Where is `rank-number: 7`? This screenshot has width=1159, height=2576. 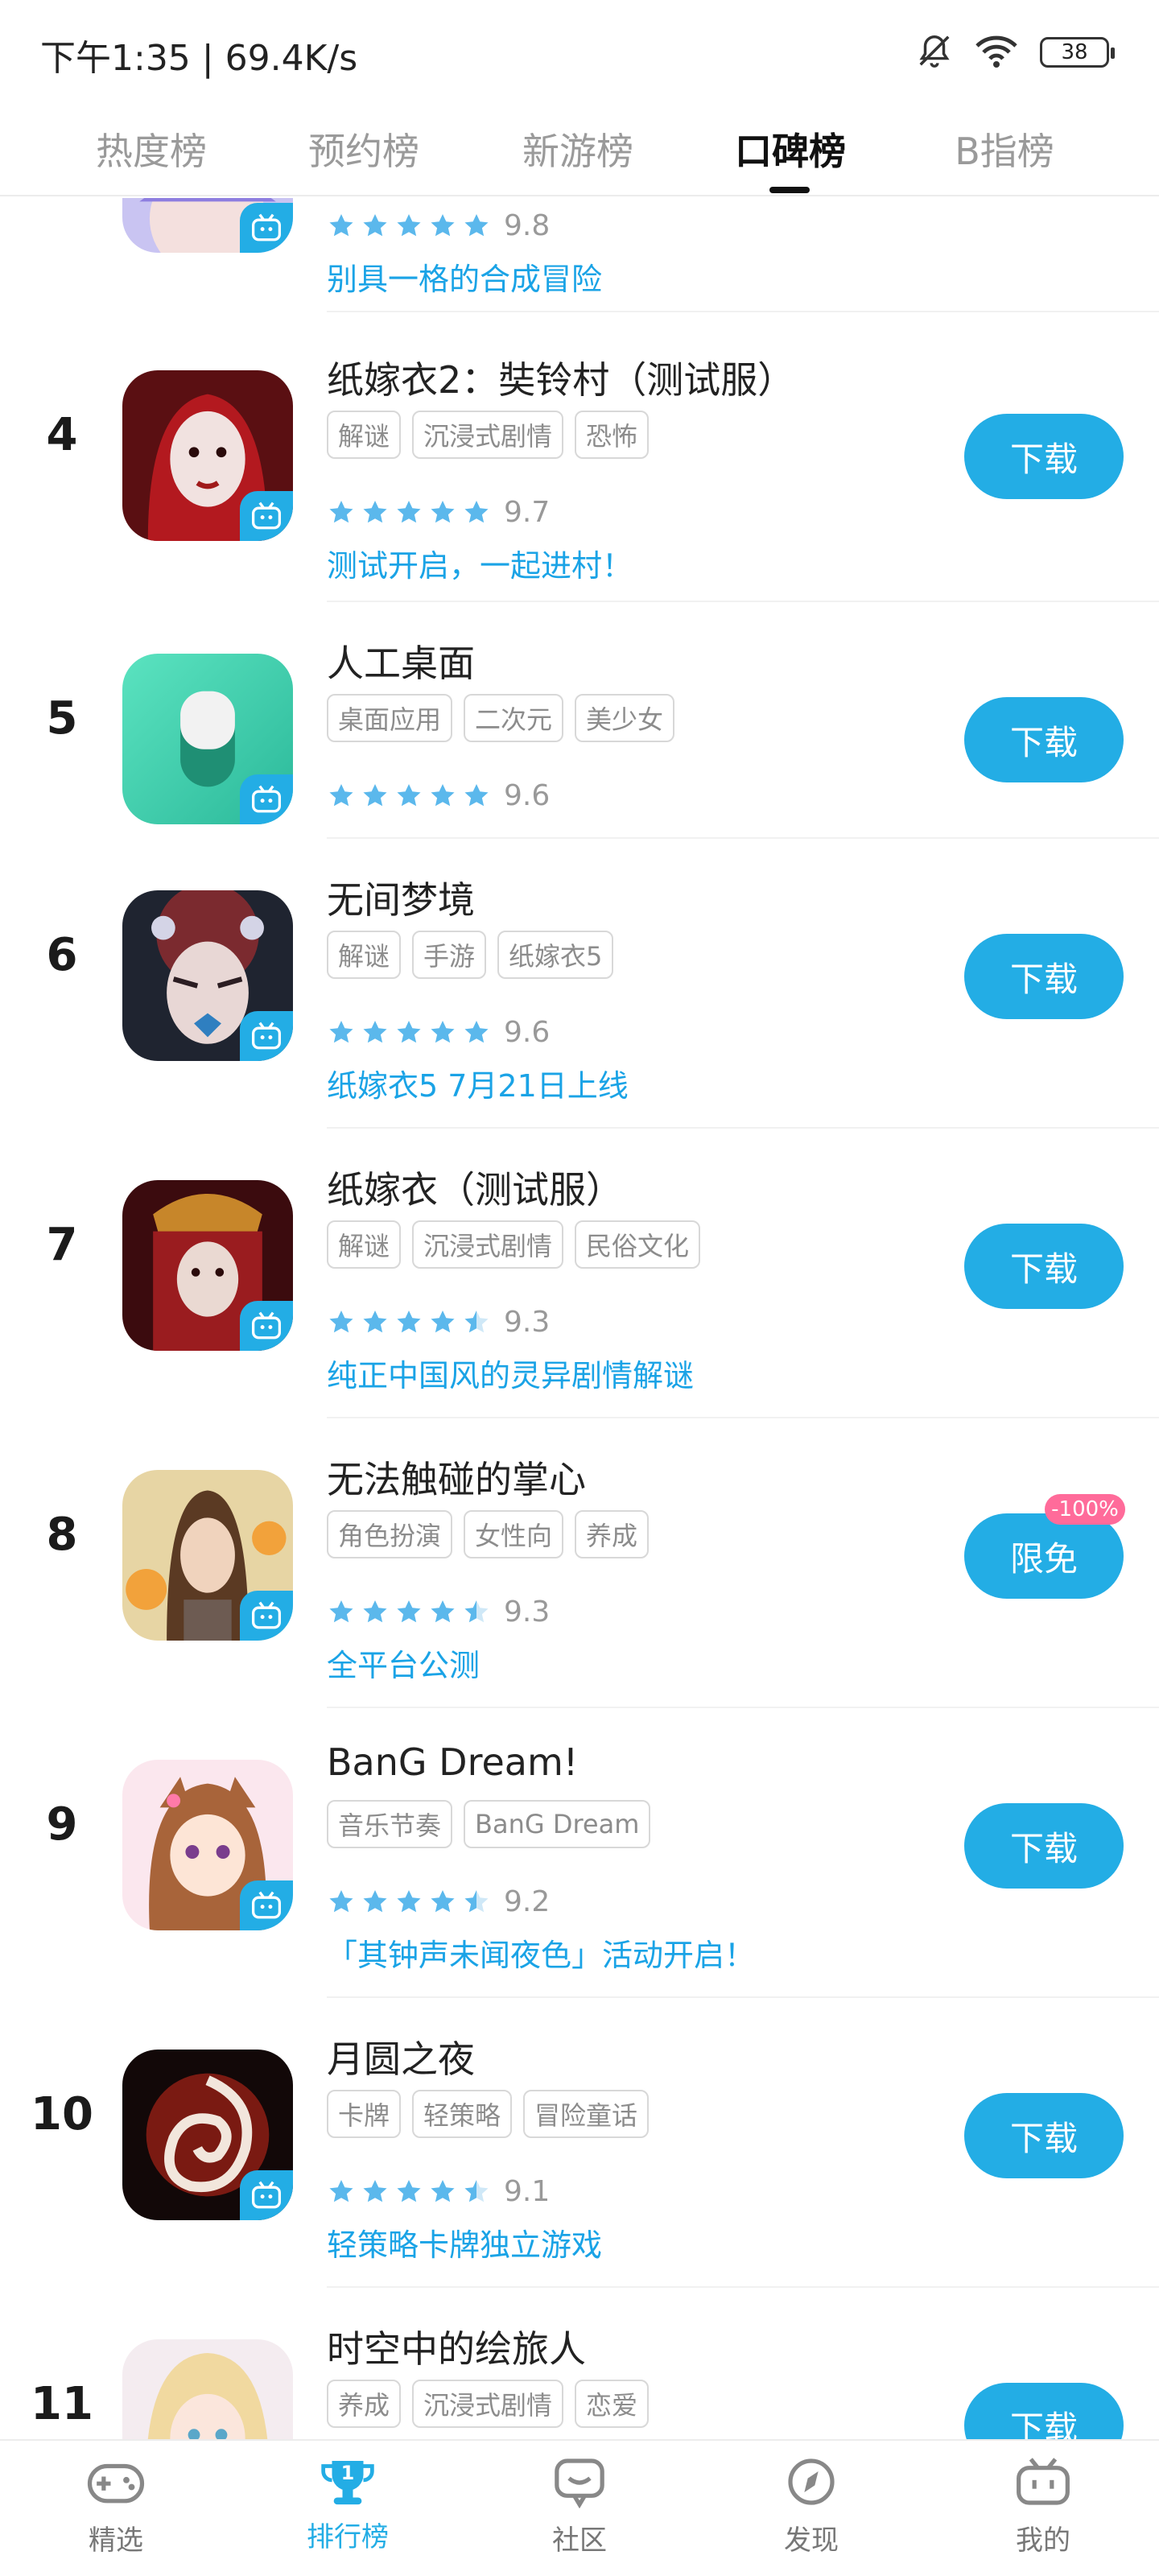 rank-number: 7 is located at coordinates (62, 1245).